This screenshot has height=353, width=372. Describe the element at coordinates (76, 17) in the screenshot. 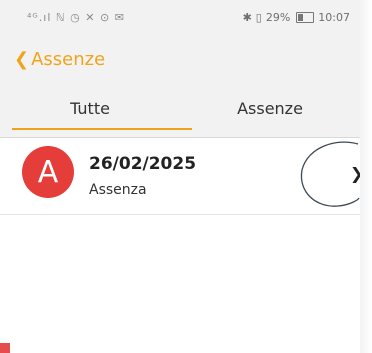

I see `status-icons: ⁴ᴳ.ıl ℕ ◷ ✕ ⊙ ✉` at that location.